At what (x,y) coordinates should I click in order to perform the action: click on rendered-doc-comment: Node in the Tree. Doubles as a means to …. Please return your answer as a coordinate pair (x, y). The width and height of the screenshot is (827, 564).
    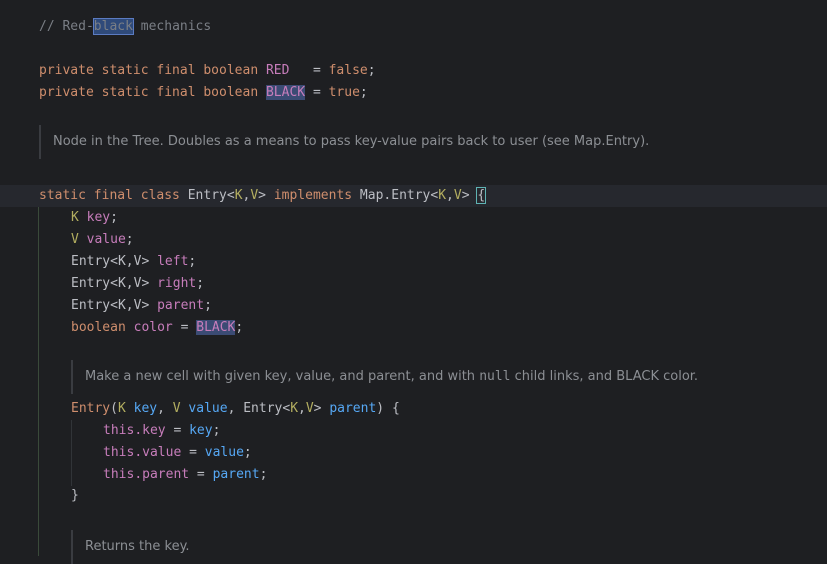
    Looking at the image, I should click on (344, 142).